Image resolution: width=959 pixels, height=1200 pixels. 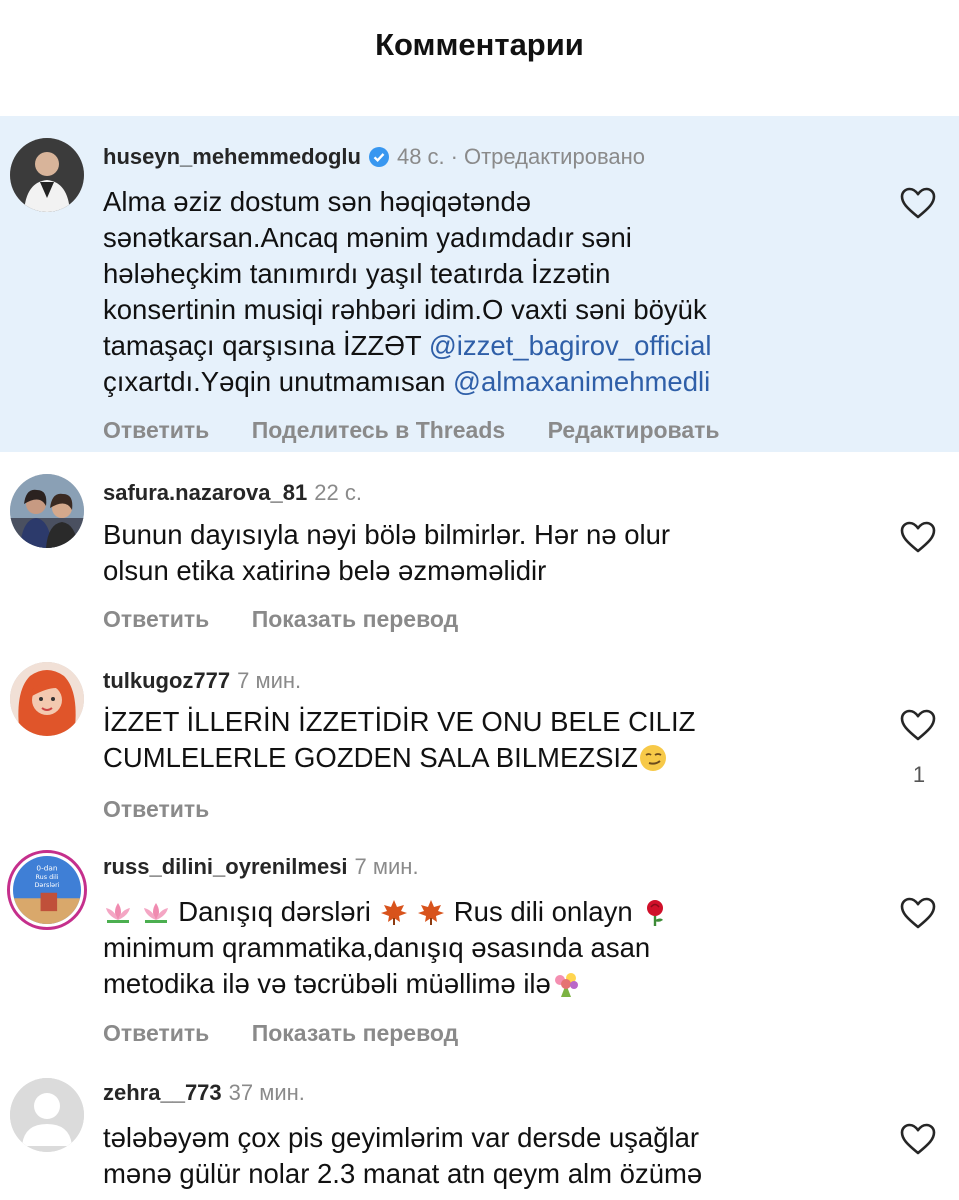 I want to click on comment-actions: Ответить, so click(x=174, y=809).